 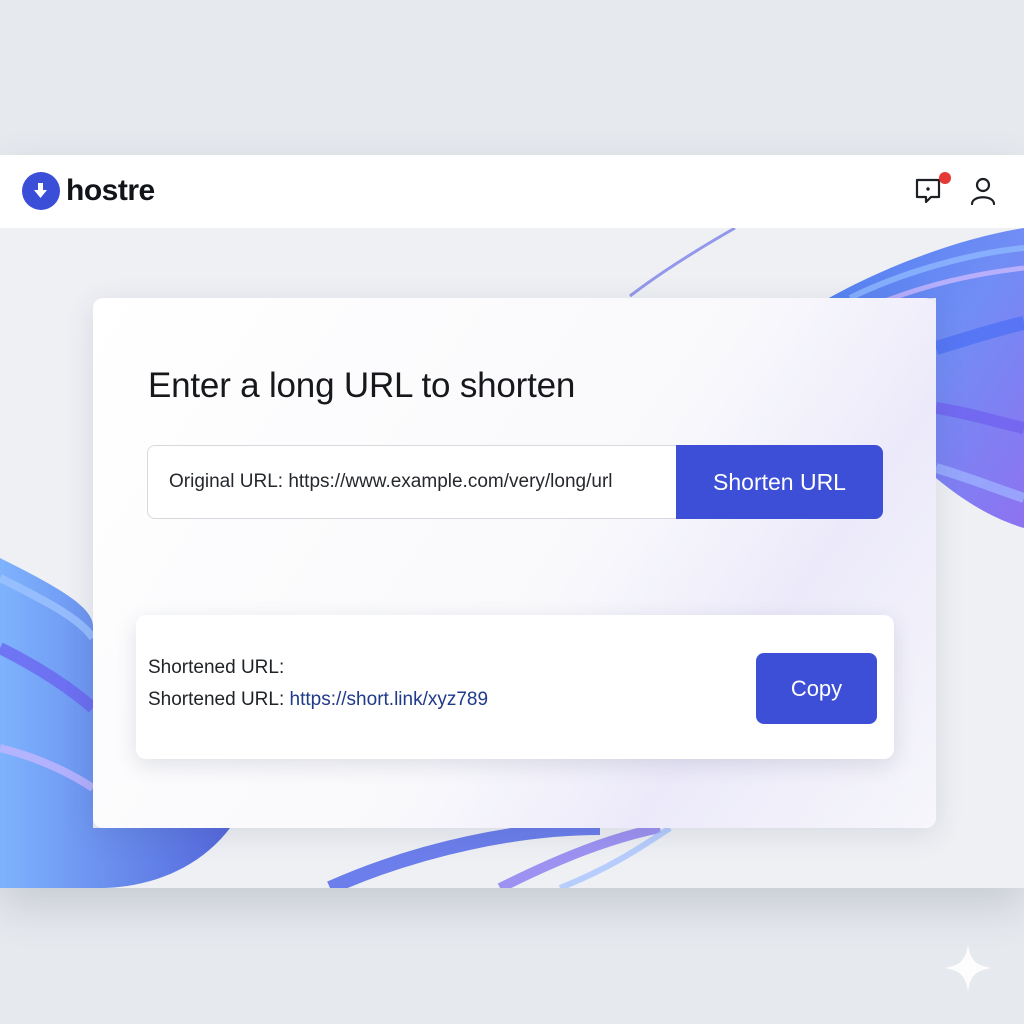 I want to click on result-line-prefix: Shortened URL:, so click(x=216, y=699).